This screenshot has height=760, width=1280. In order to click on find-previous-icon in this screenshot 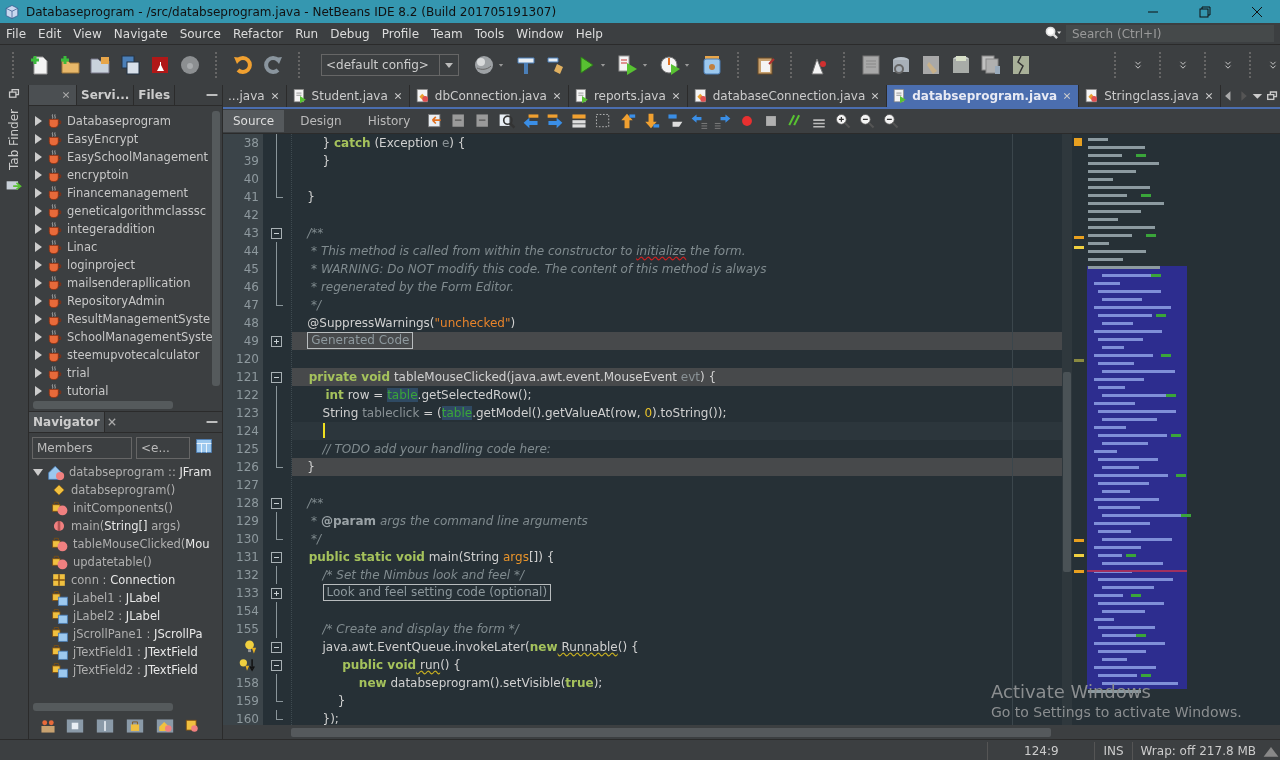, I will do `click(531, 120)`.